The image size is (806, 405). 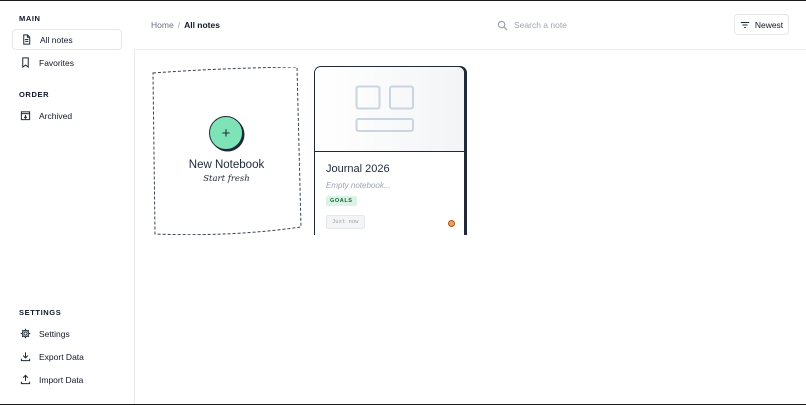 I want to click on search-bar, so click(x=597, y=25).